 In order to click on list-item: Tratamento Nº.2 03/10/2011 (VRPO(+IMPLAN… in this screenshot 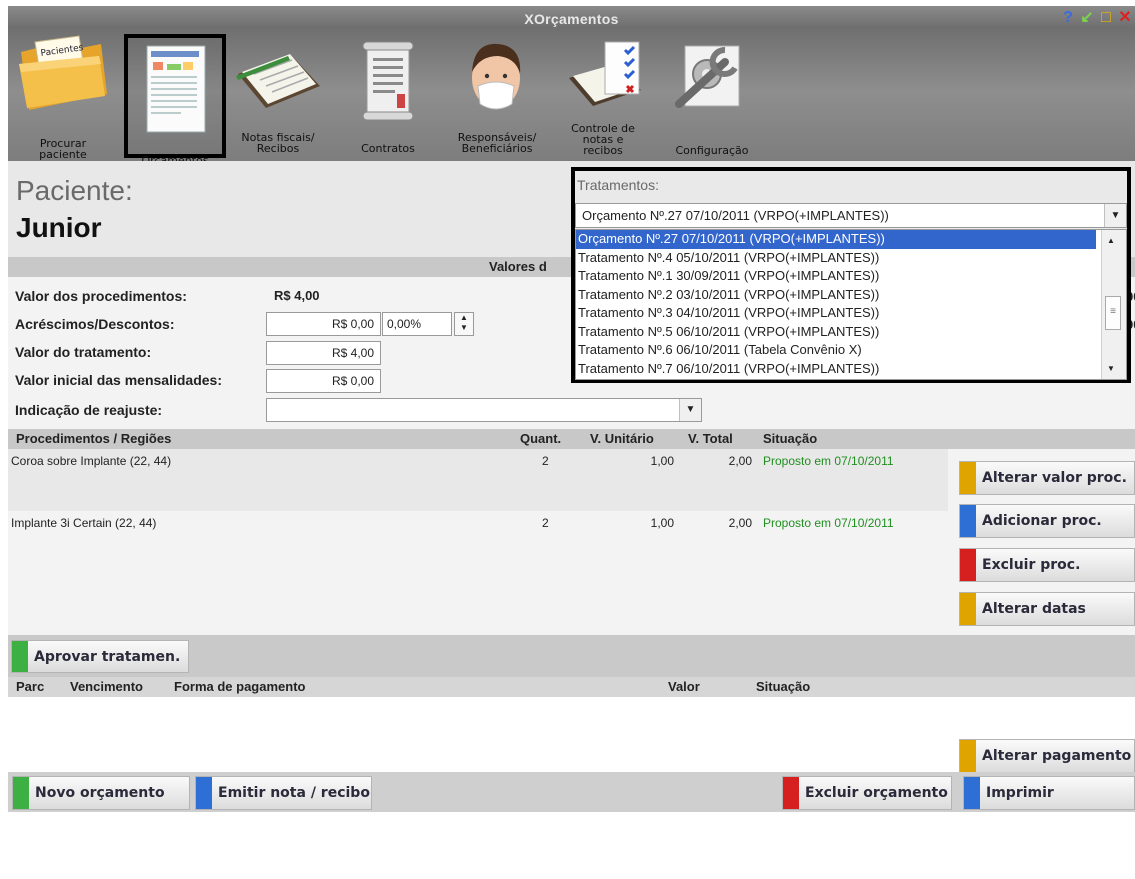, I will do `click(851, 295)`.